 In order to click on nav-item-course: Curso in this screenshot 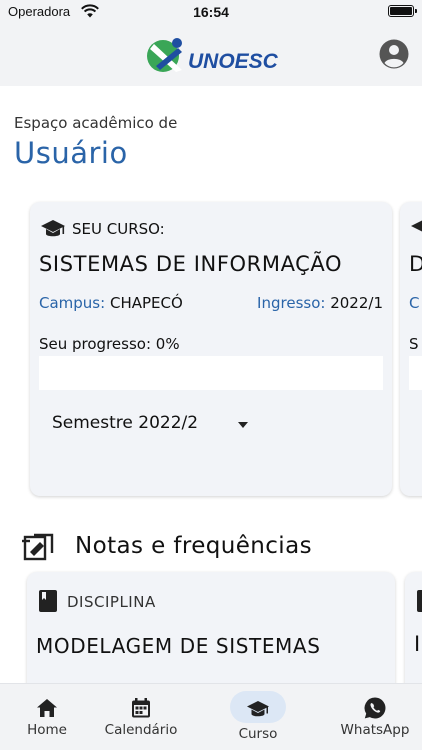, I will do `click(258, 717)`.